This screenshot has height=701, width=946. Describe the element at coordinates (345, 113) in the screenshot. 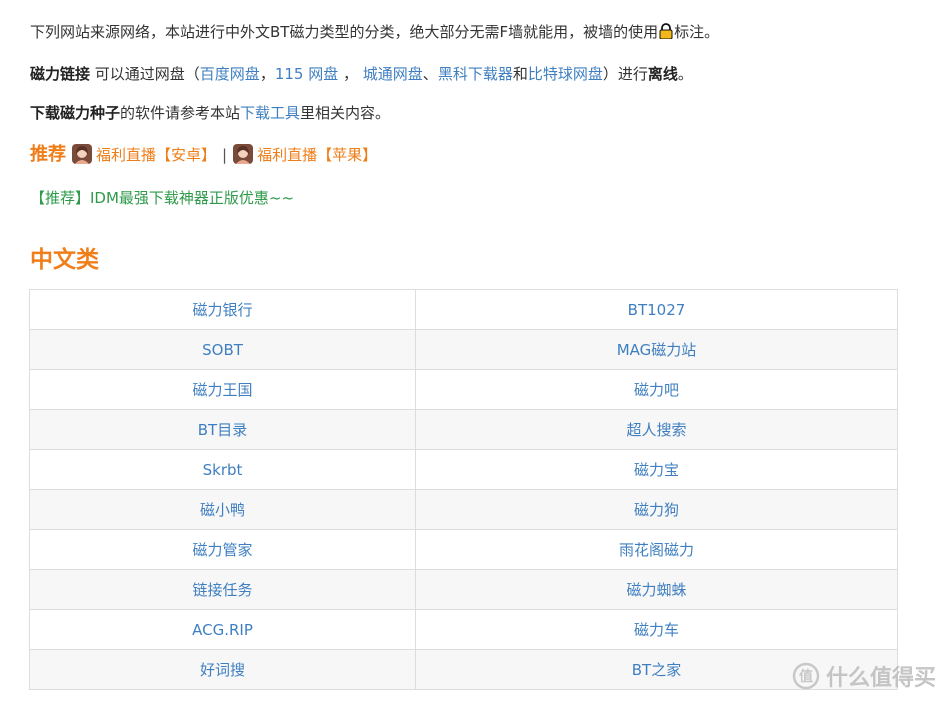

I see `download-text-end: 里相关内容。` at that location.